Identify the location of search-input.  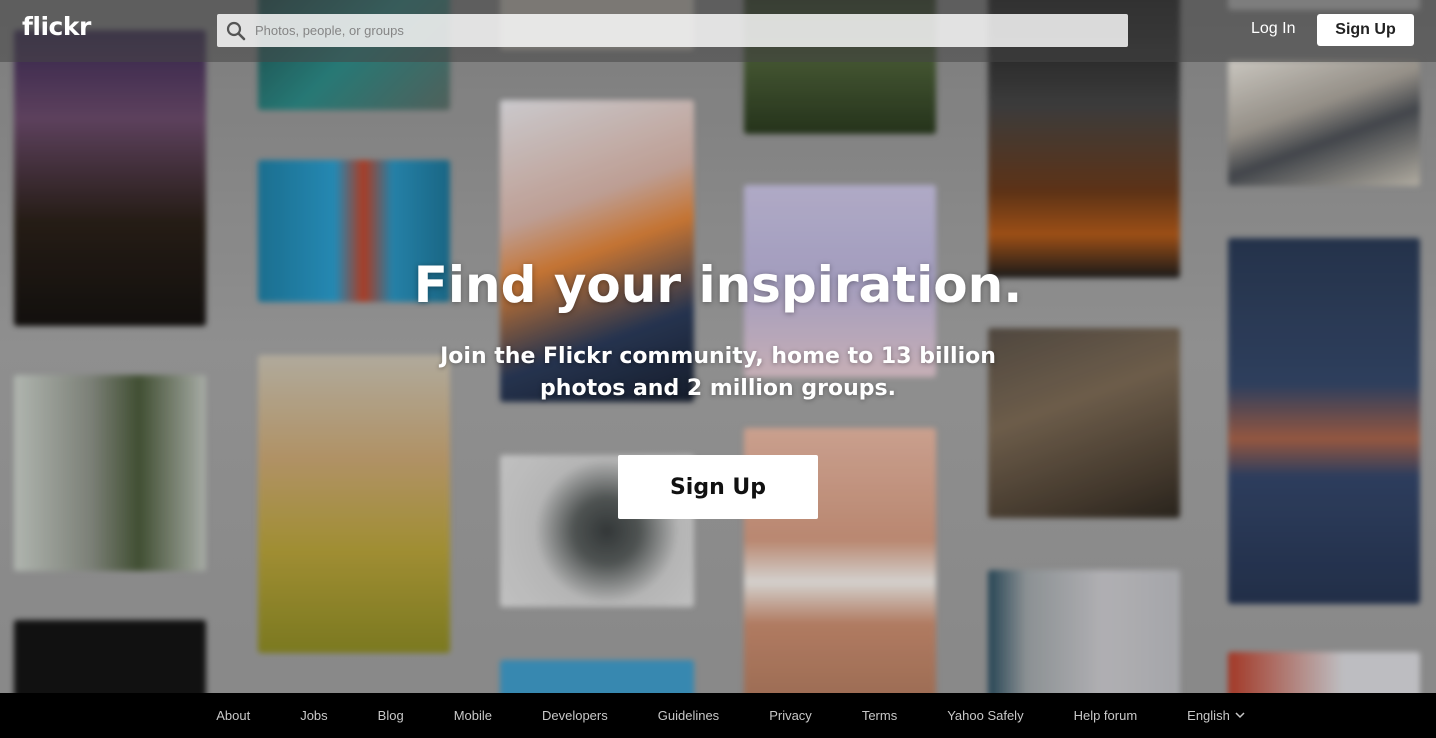
(691, 30).